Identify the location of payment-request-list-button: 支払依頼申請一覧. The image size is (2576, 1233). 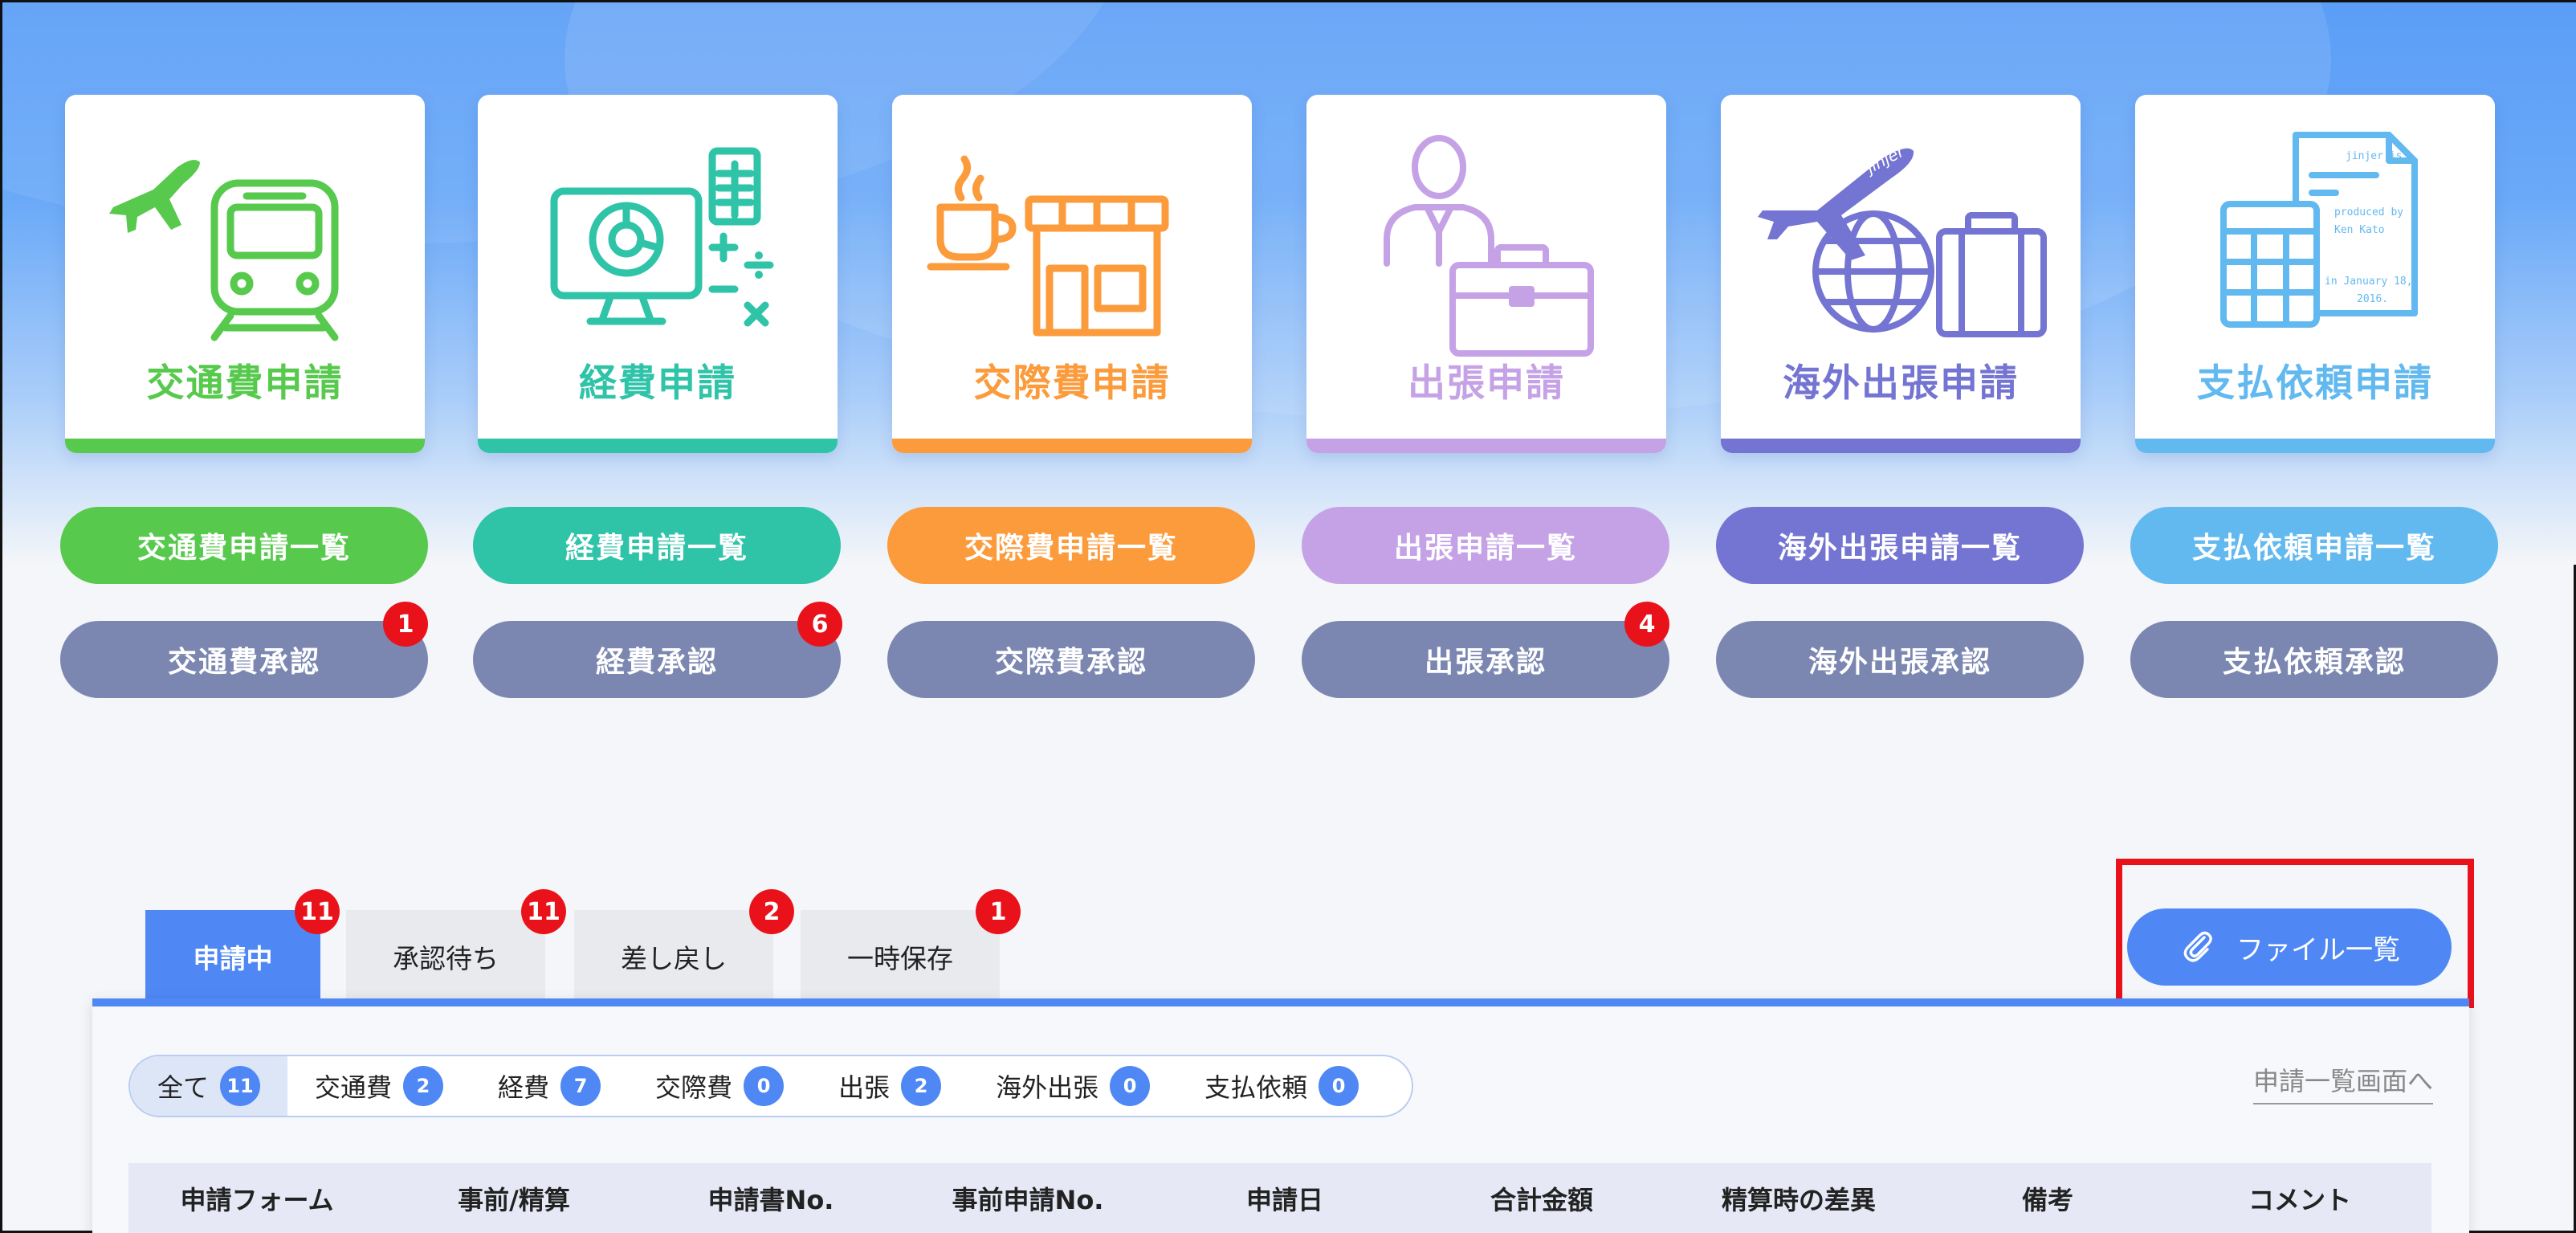
(2314, 545).